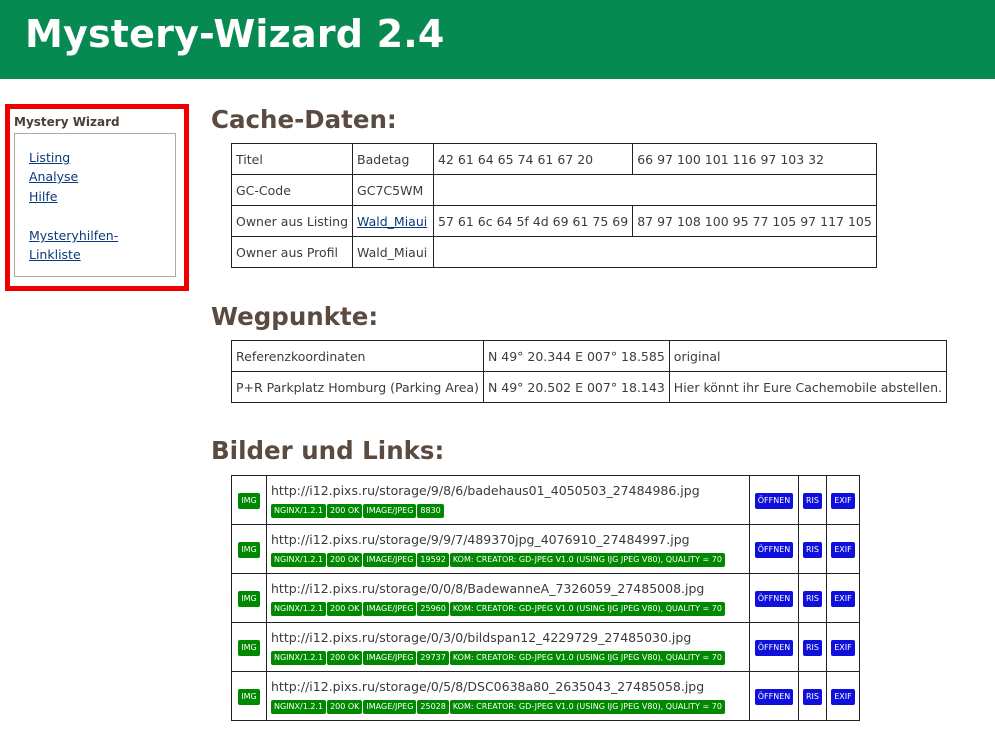  What do you see at coordinates (393, 190) in the screenshot?
I see `cache-value: GC7C5WM` at bounding box center [393, 190].